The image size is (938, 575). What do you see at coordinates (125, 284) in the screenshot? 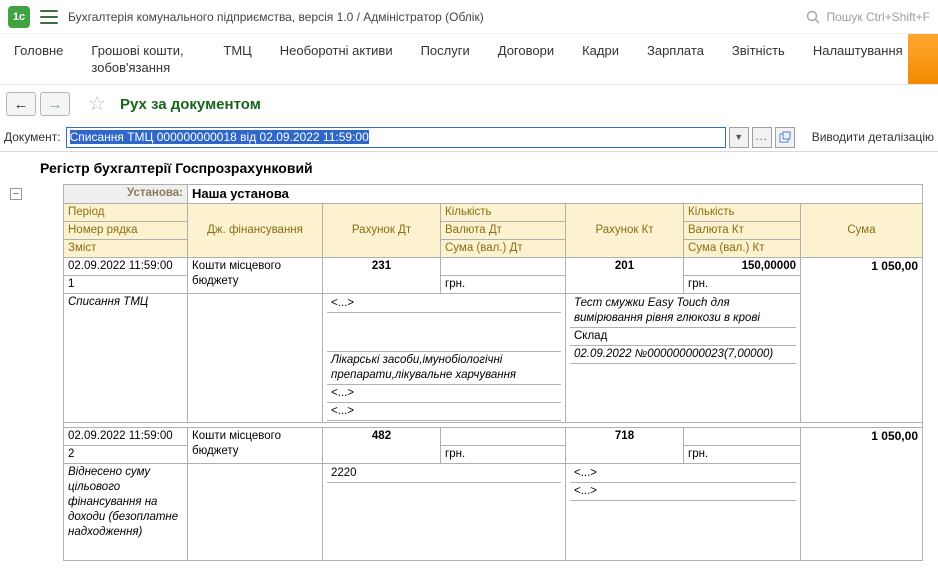
I see `rownum-cell: 1` at bounding box center [125, 284].